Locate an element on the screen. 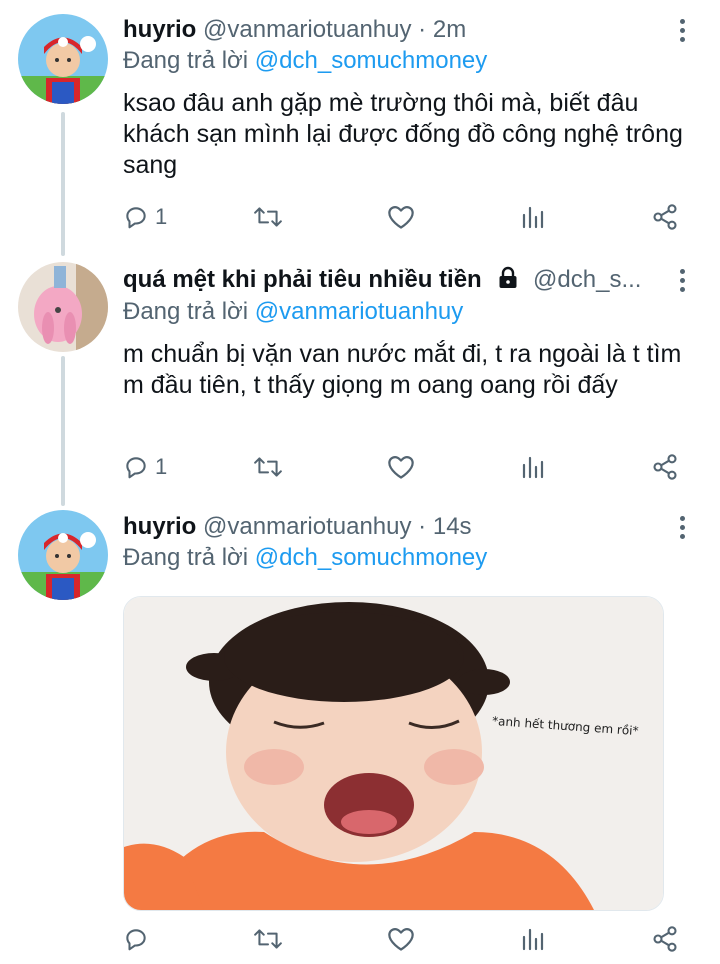 The width and height of the screenshot is (720, 964). tweet-header: huyrio @vanmariotuanhuy · 2m is located at coordinates (391, 30).